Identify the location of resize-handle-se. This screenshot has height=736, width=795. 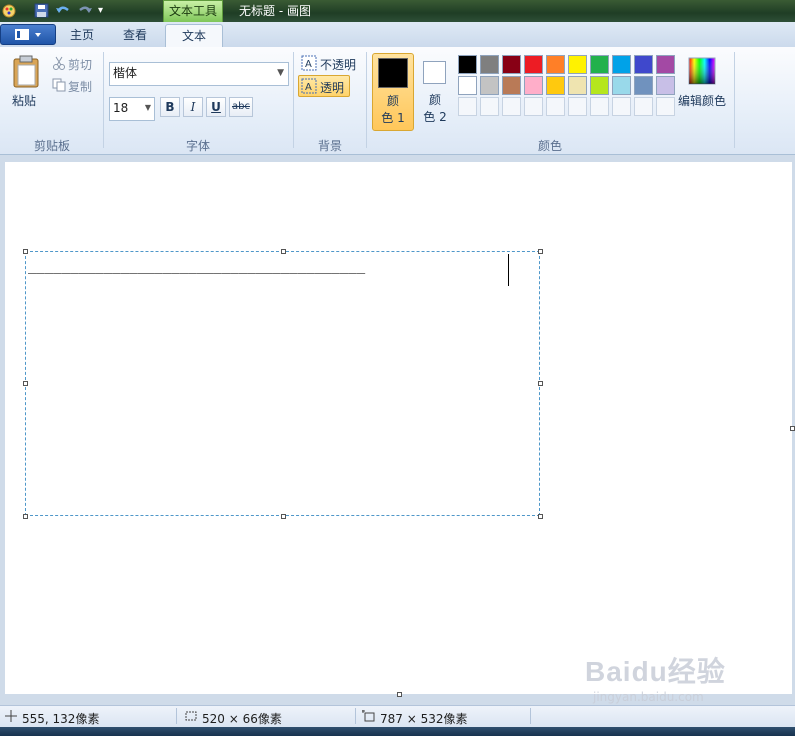
(540, 516).